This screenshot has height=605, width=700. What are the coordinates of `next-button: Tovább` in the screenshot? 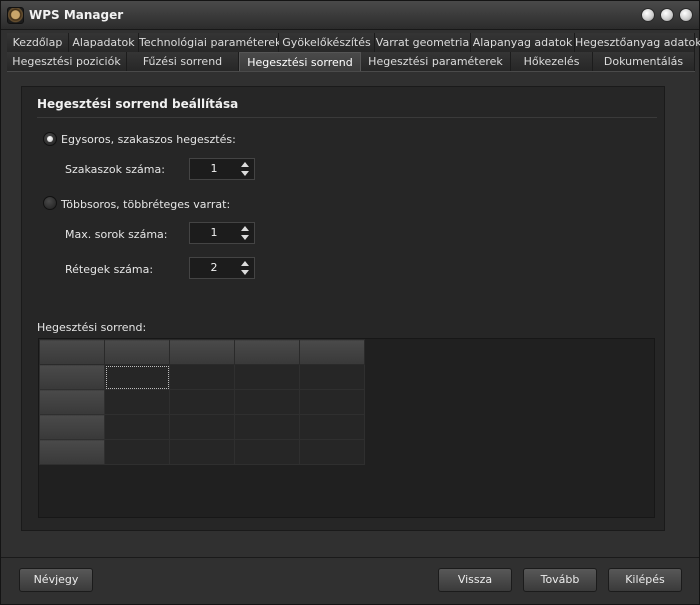 It's located at (560, 580).